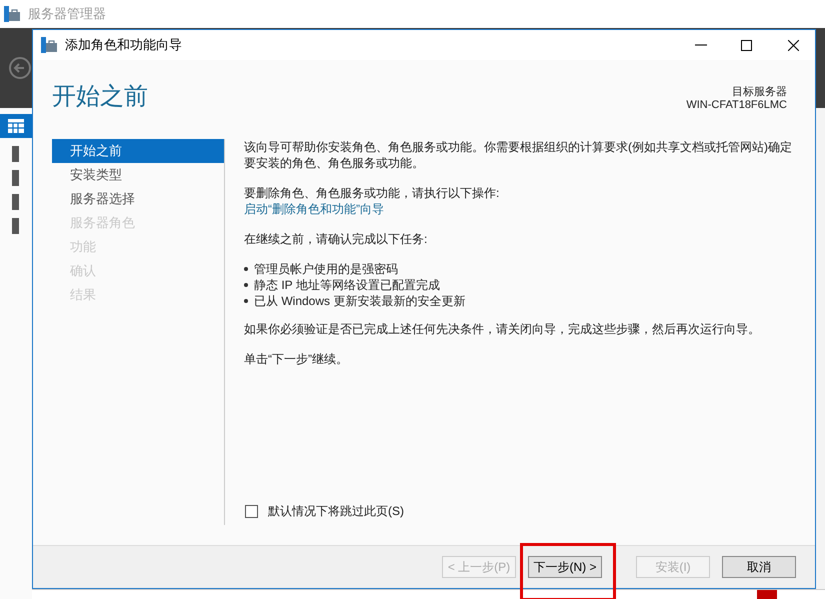 The image size is (825, 599). I want to click on target-label: 目标服务器, so click(759, 92).